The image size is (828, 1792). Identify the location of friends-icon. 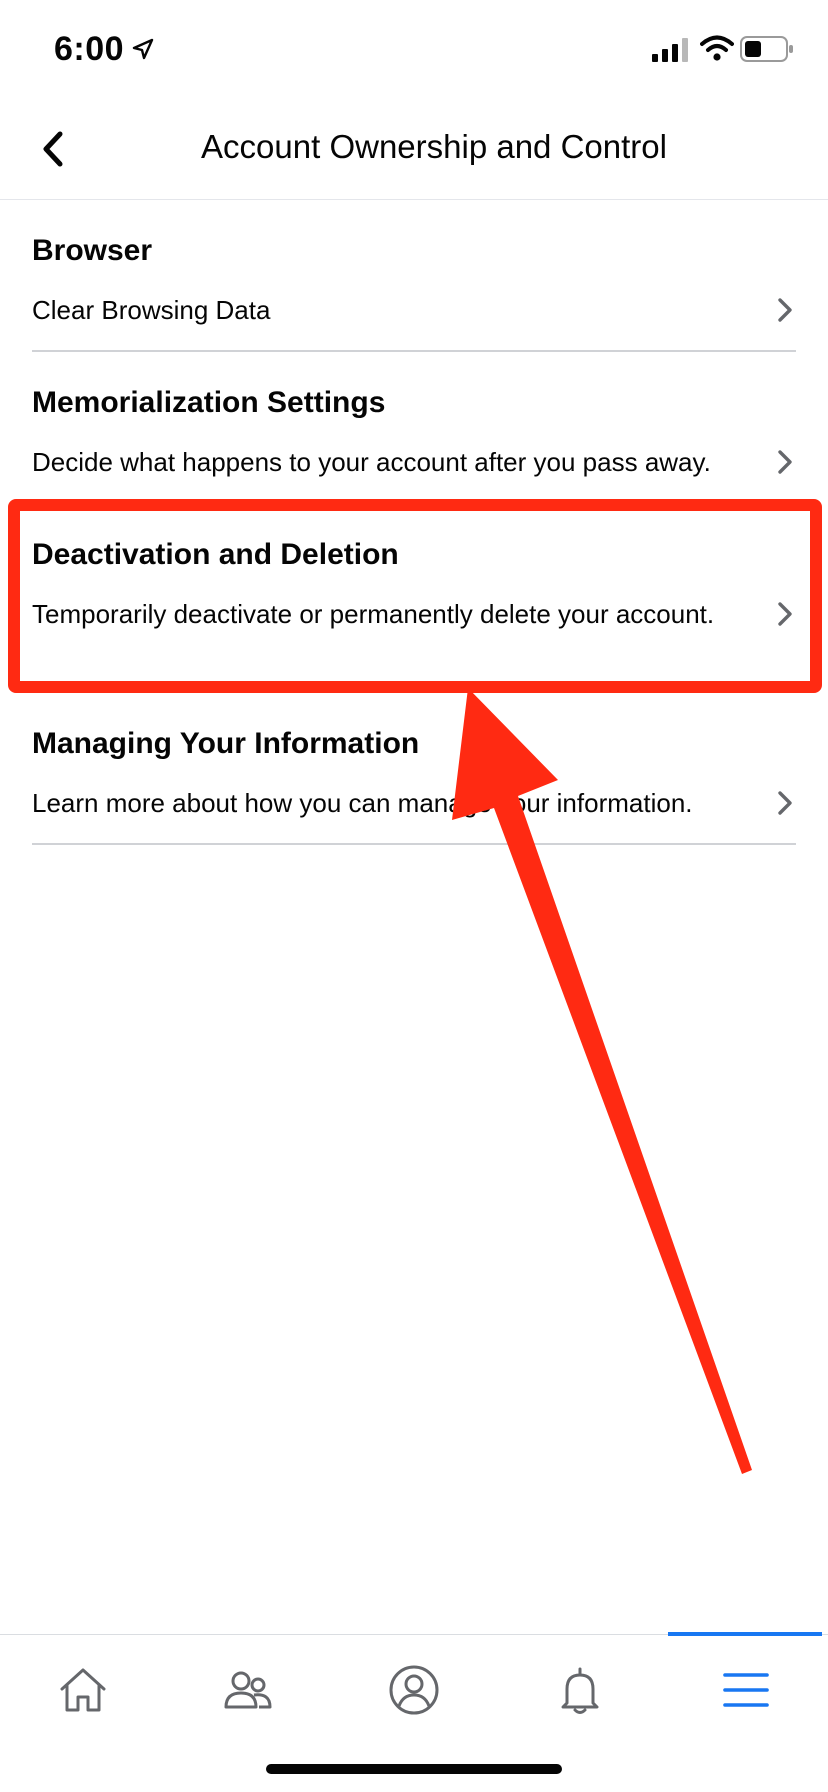
(247, 1690).